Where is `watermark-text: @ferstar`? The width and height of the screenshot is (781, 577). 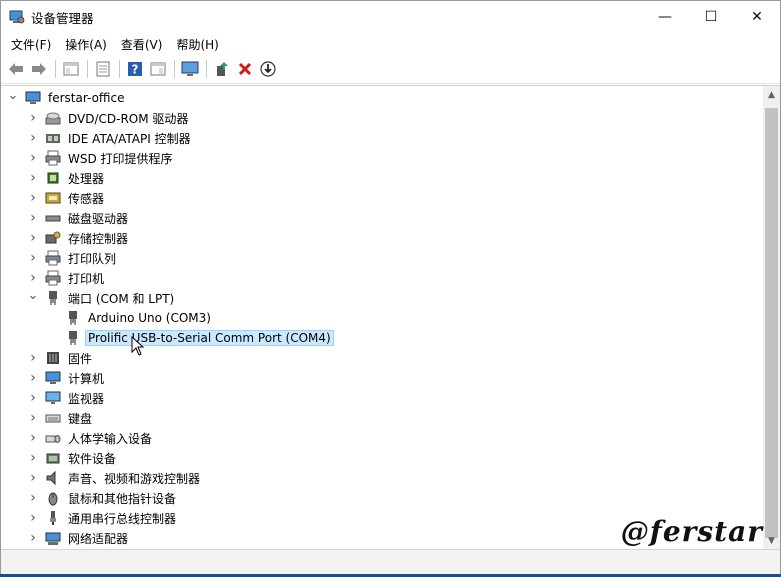 watermark-text: @ferstar is located at coordinates (691, 531).